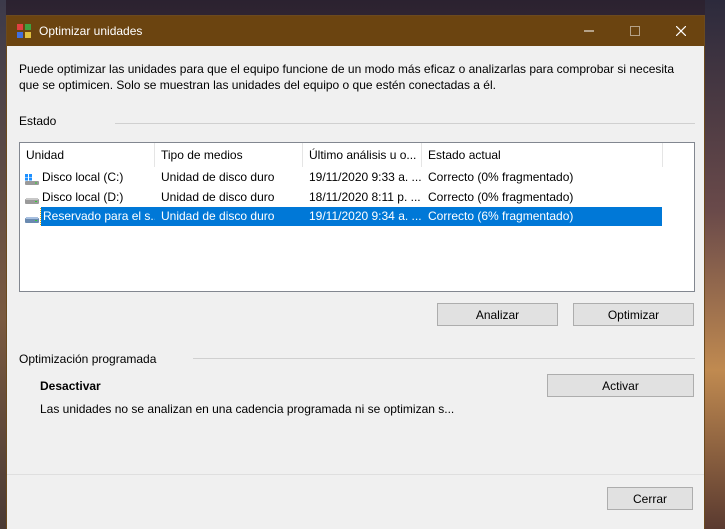 The width and height of the screenshot is (725, 529). Describe the element at coordinates (620, 385) in the screenshot. I see `activate-button: Activar` at that location.